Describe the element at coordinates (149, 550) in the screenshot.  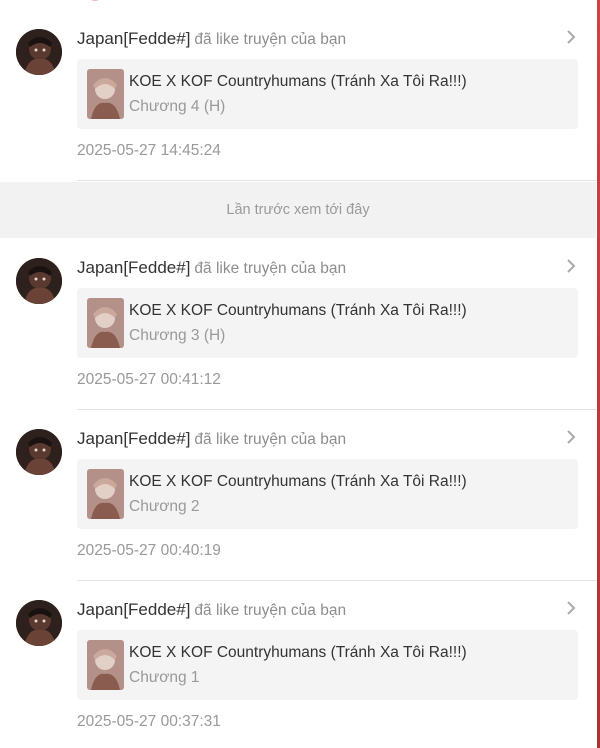
I see `timestamp: 2025-05-27 00:40:19` at that location.